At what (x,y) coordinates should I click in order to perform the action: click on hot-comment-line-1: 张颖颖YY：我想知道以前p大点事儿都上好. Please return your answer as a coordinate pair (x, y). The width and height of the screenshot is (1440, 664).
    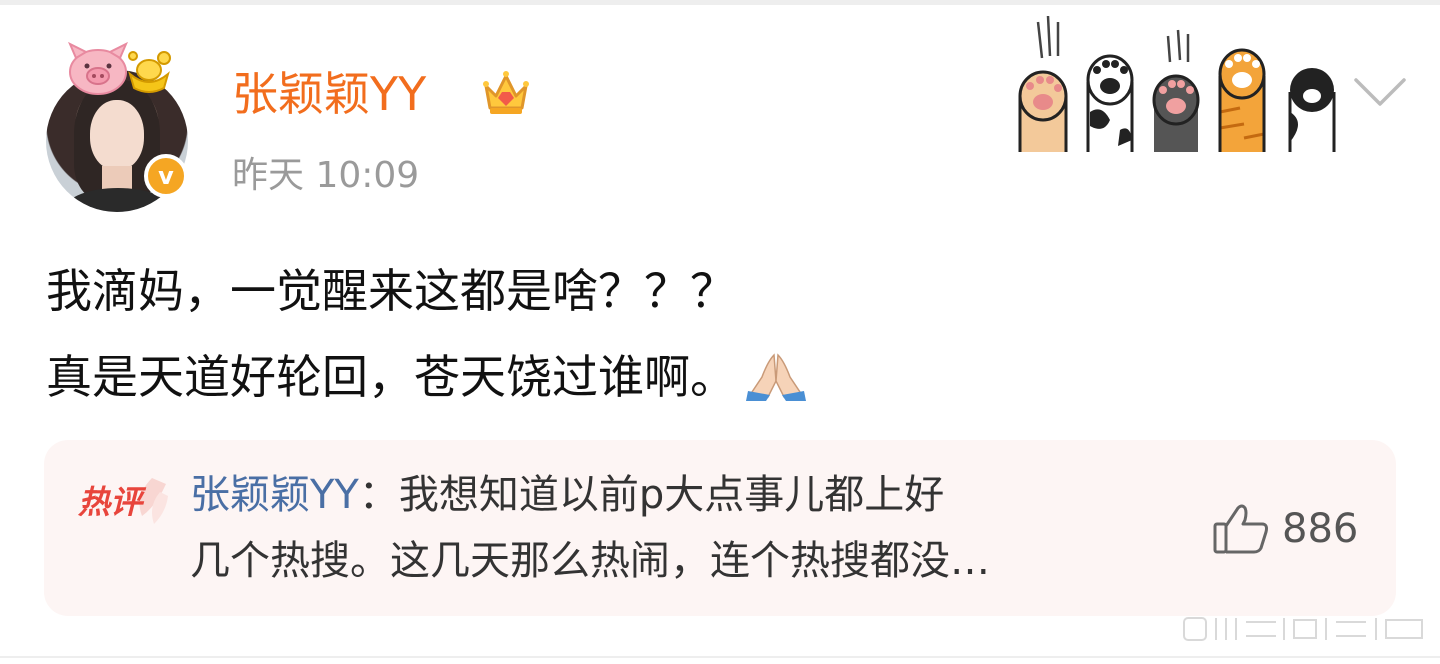
    Looking at the image, I should click on (690, 495).